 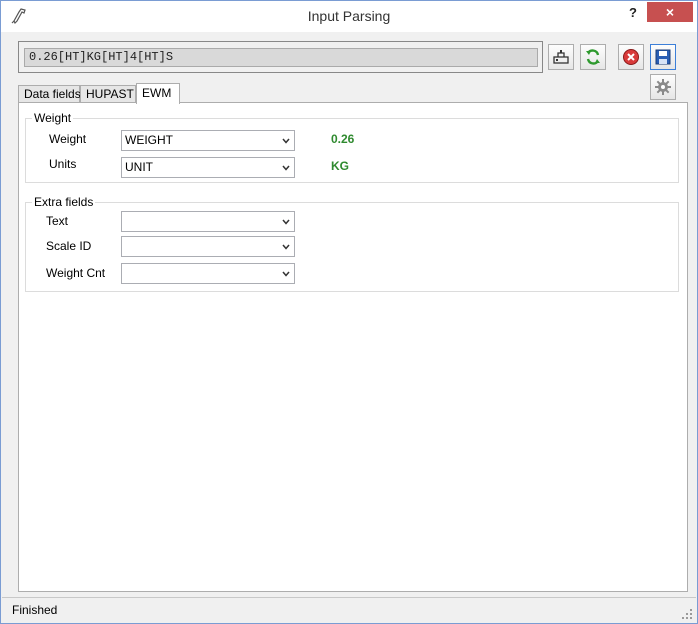 I want to click on save-button, so click(x=663, y=57).